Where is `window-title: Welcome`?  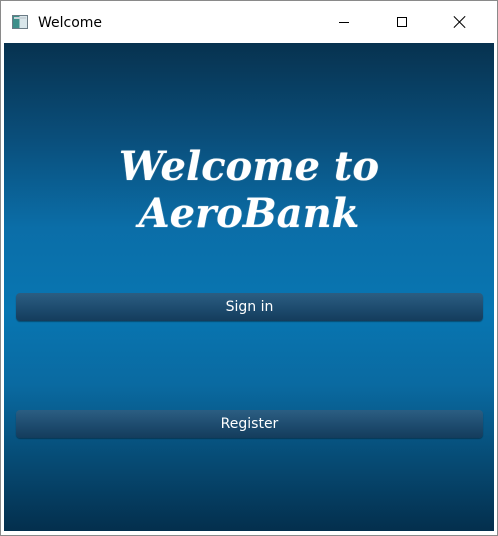
window-title: Welcome is located at coordinates (70, 23).